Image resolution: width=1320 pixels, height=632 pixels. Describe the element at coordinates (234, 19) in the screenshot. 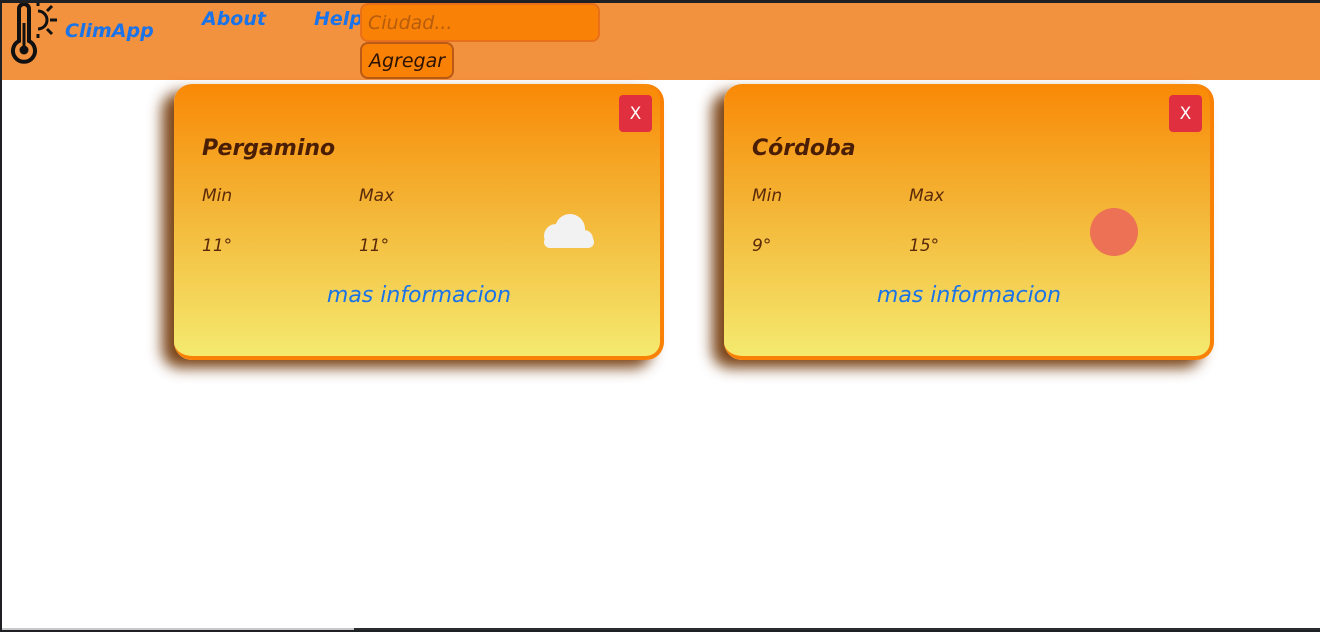

I see `nav-link-about: About` at that location.